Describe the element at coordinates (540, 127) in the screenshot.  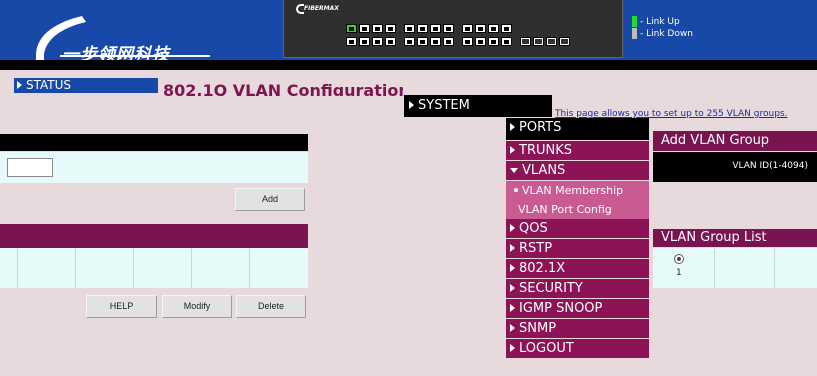
I see `nav-item-label: PORTS` at that location.